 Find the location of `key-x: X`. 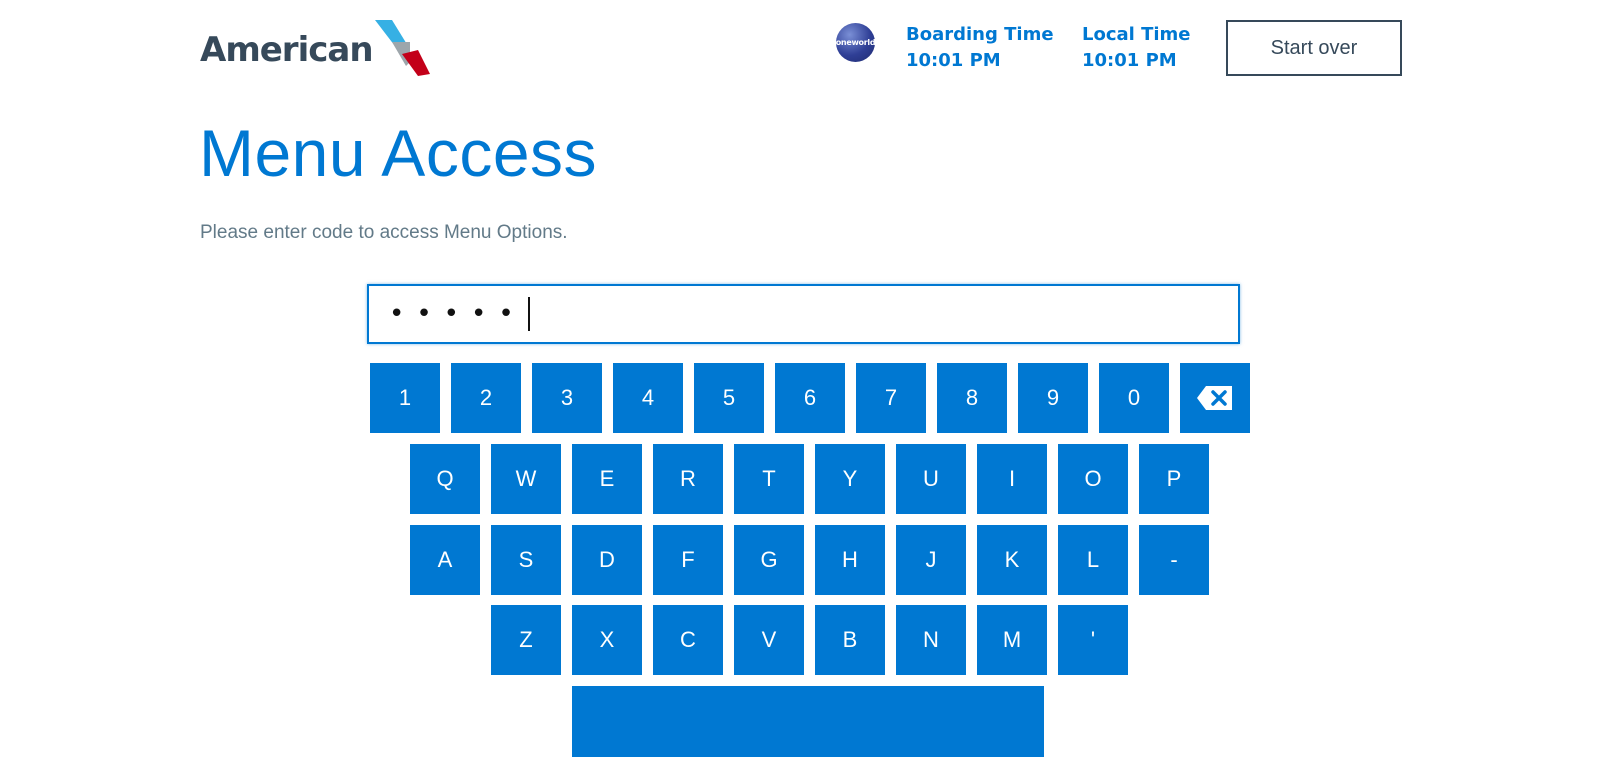

key-x: X is located at coordinates (607, 640).